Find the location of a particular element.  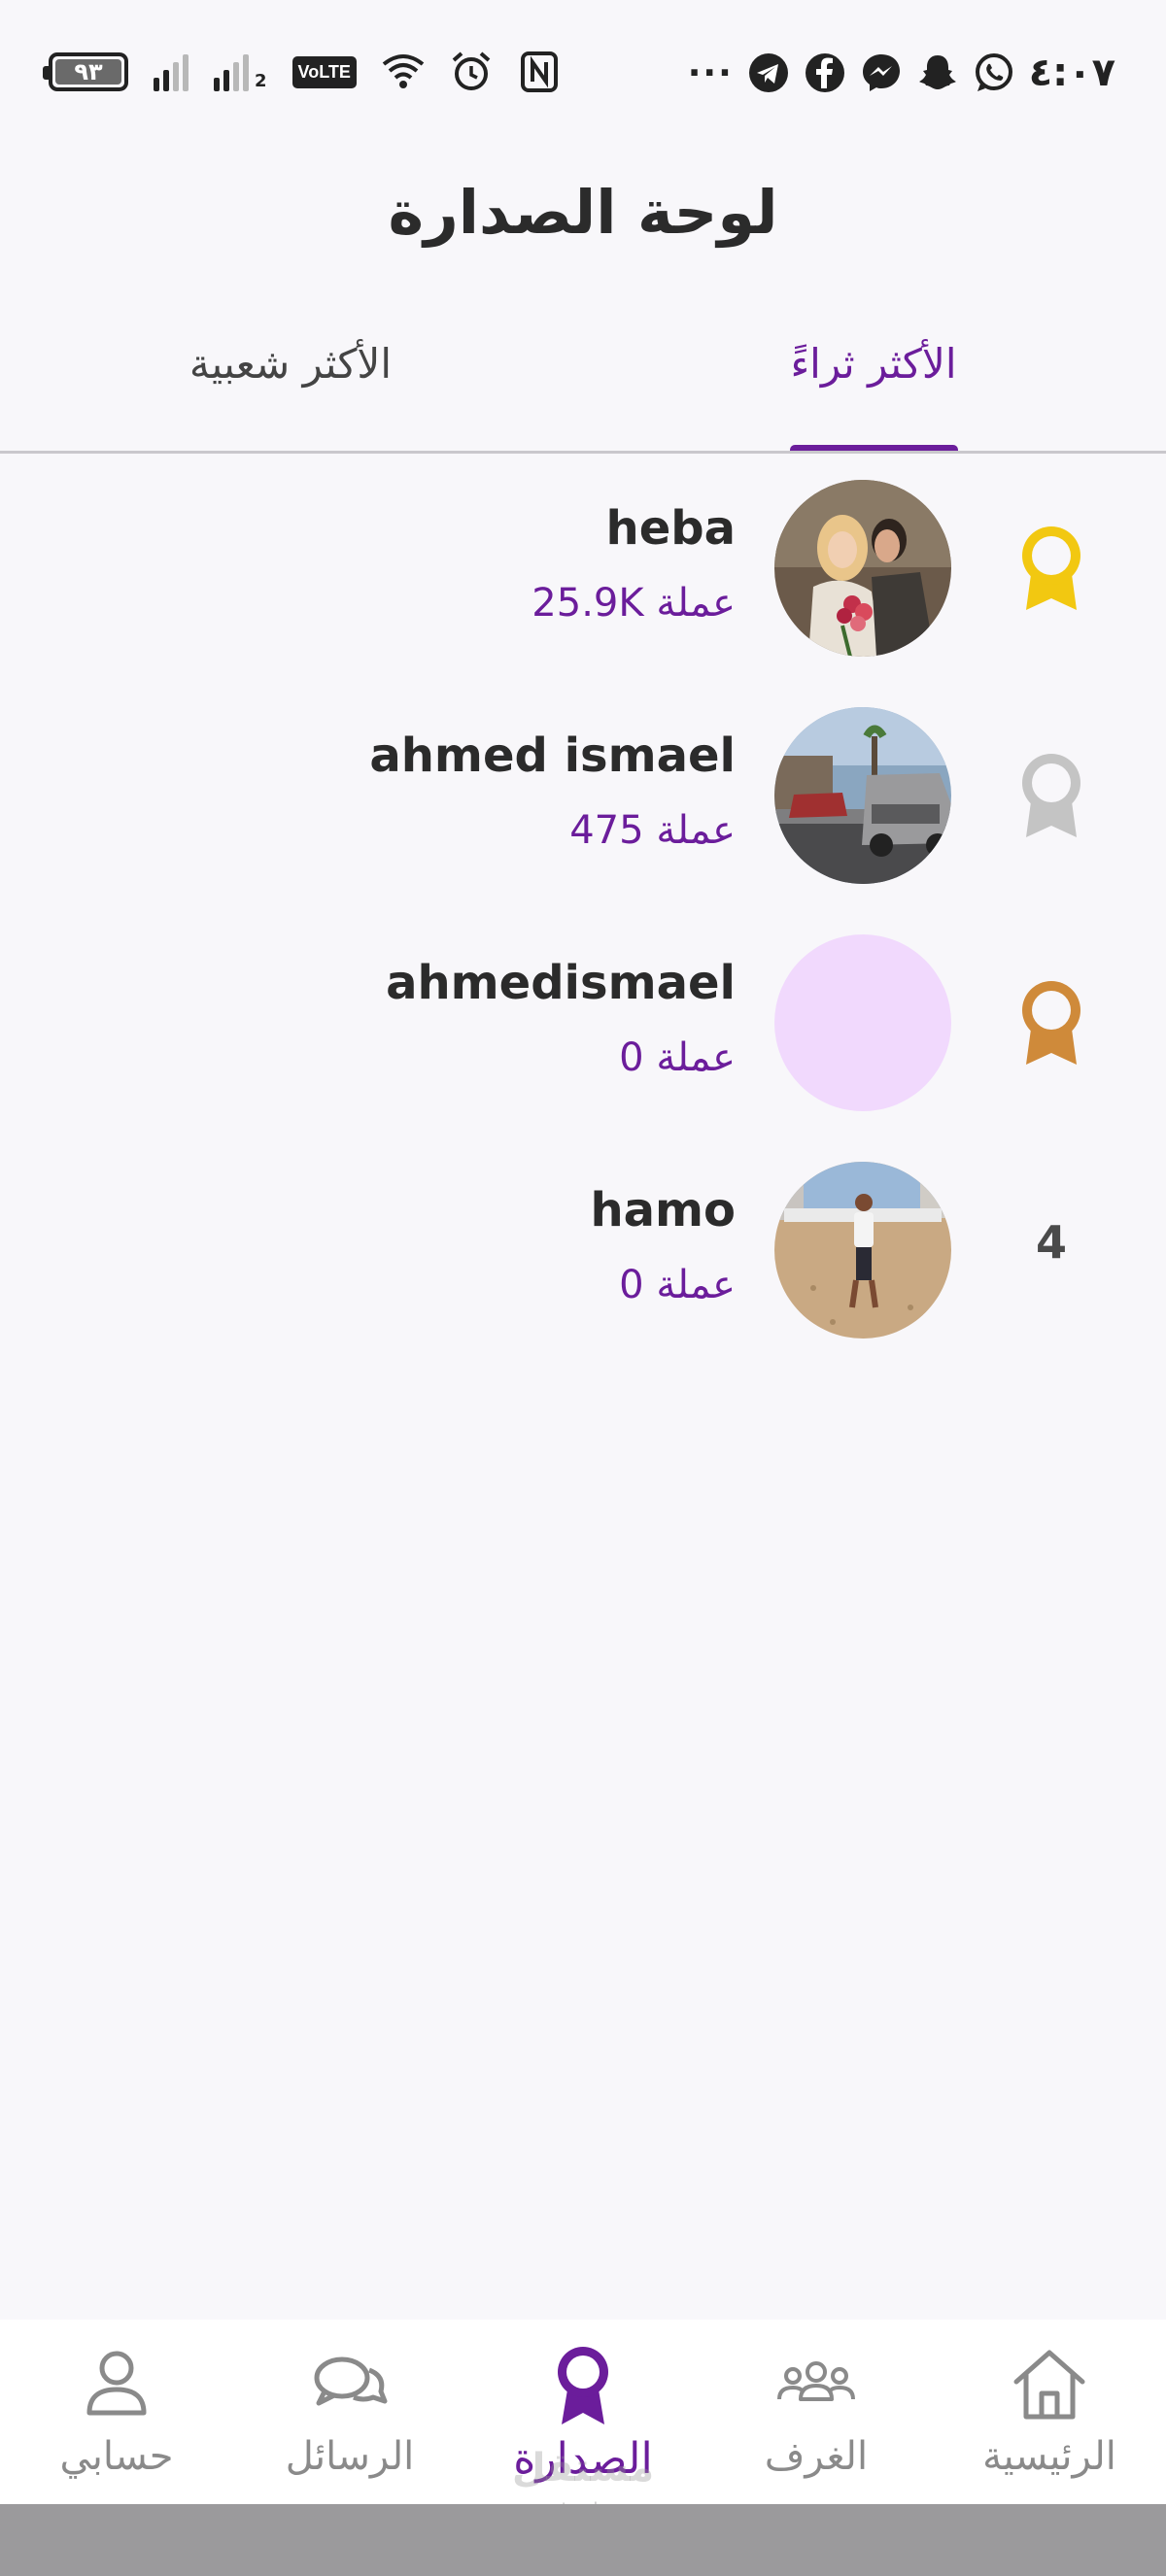

user-name: heba is located at coordinates (670, 528).